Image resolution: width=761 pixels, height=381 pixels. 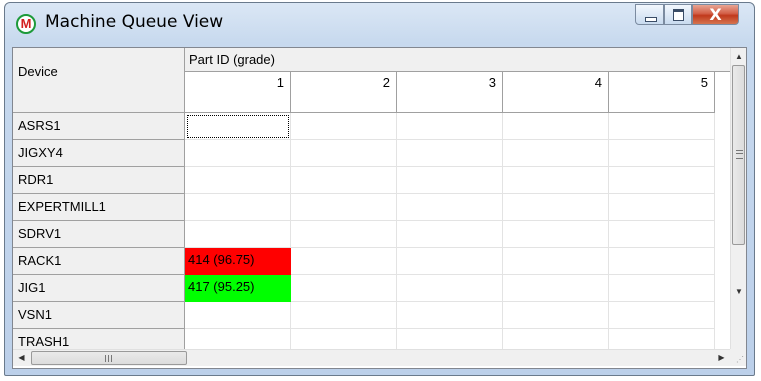 I want to click on device-column-header: Device, so click(x=99, y=80).